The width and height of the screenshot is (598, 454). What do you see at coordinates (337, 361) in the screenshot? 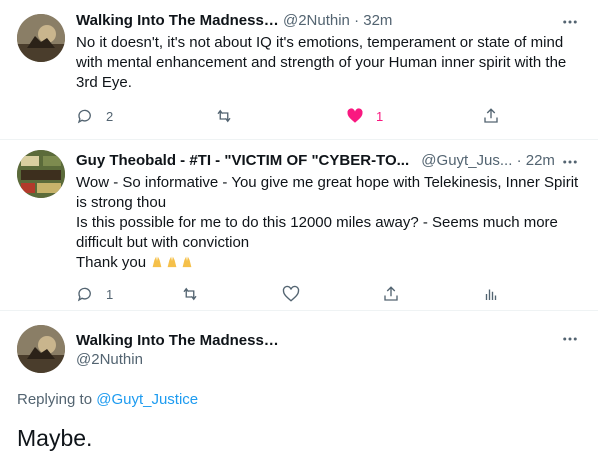
I see `tweet-subheader: @2Nuthin` at bounding box center [337, 361].